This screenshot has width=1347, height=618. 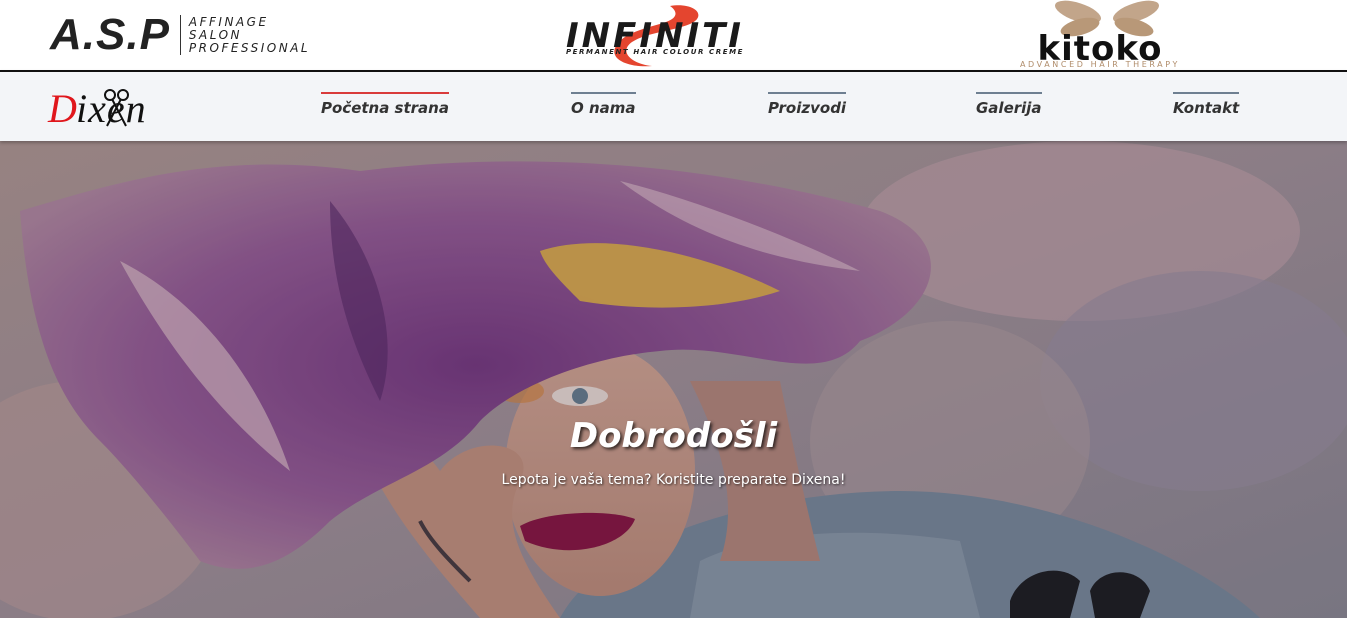 What do you see at coordinates (1206, 107) in the screenshot?
I see `nav-item-contact: Kontakt` at bounding box center [1206, 107].